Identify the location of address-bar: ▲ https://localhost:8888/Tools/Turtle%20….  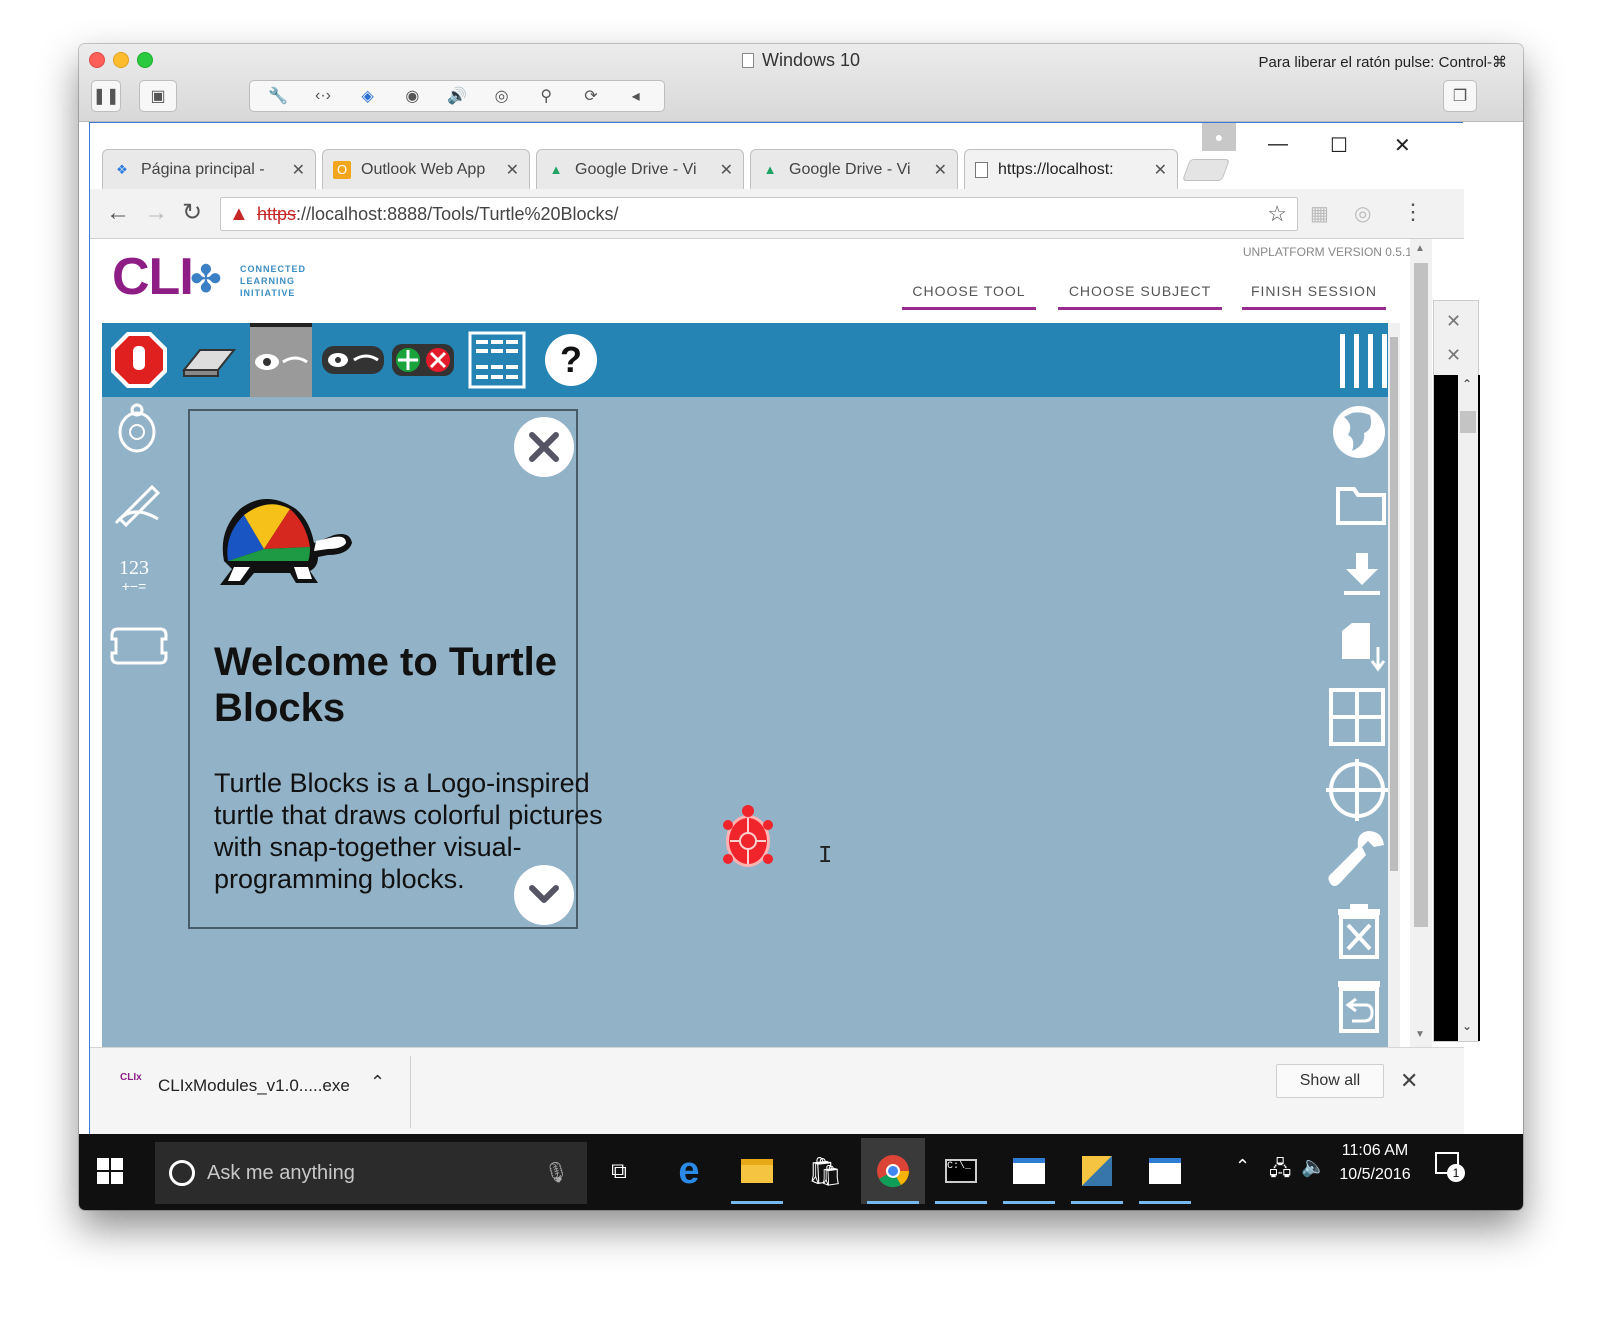
(759, 214).